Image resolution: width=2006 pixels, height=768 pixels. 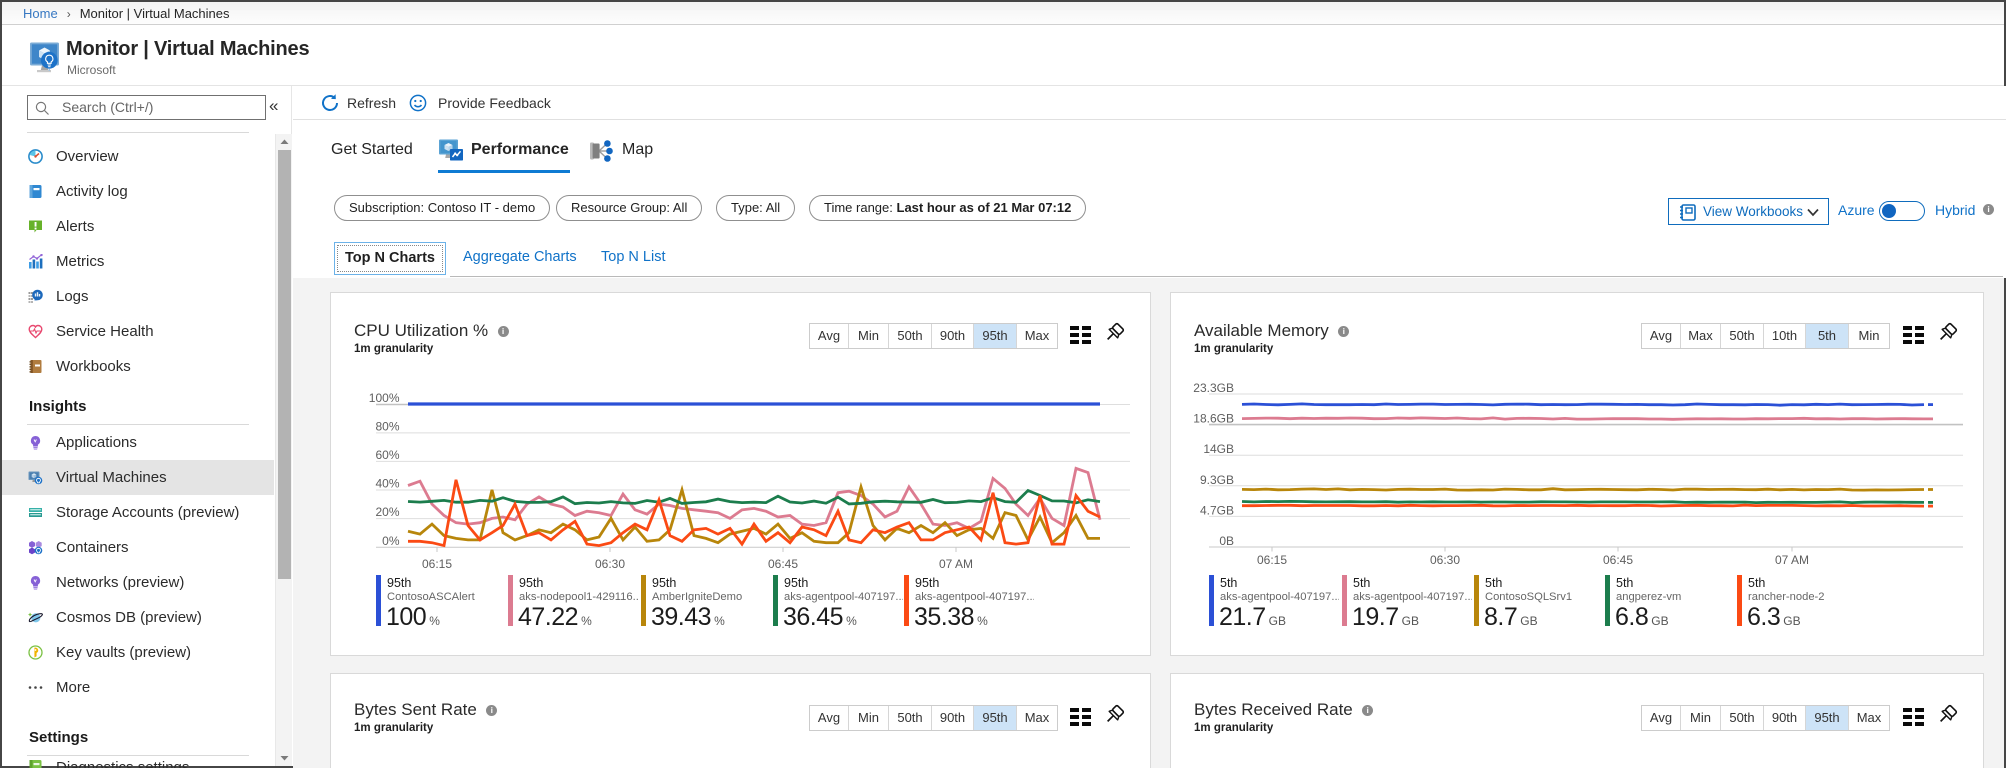 I want to click on svg-text: 23.3GB, so click(x=1213, y=388).